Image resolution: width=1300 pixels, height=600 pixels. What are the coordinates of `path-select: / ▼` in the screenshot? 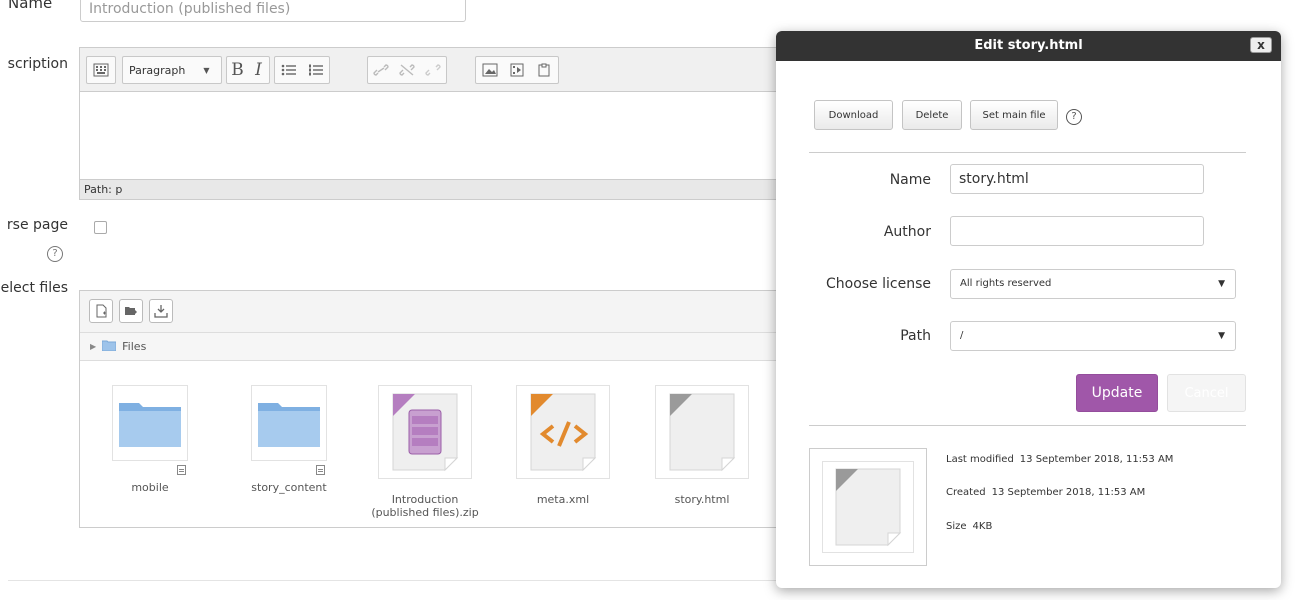 It's located at (1093, 336).